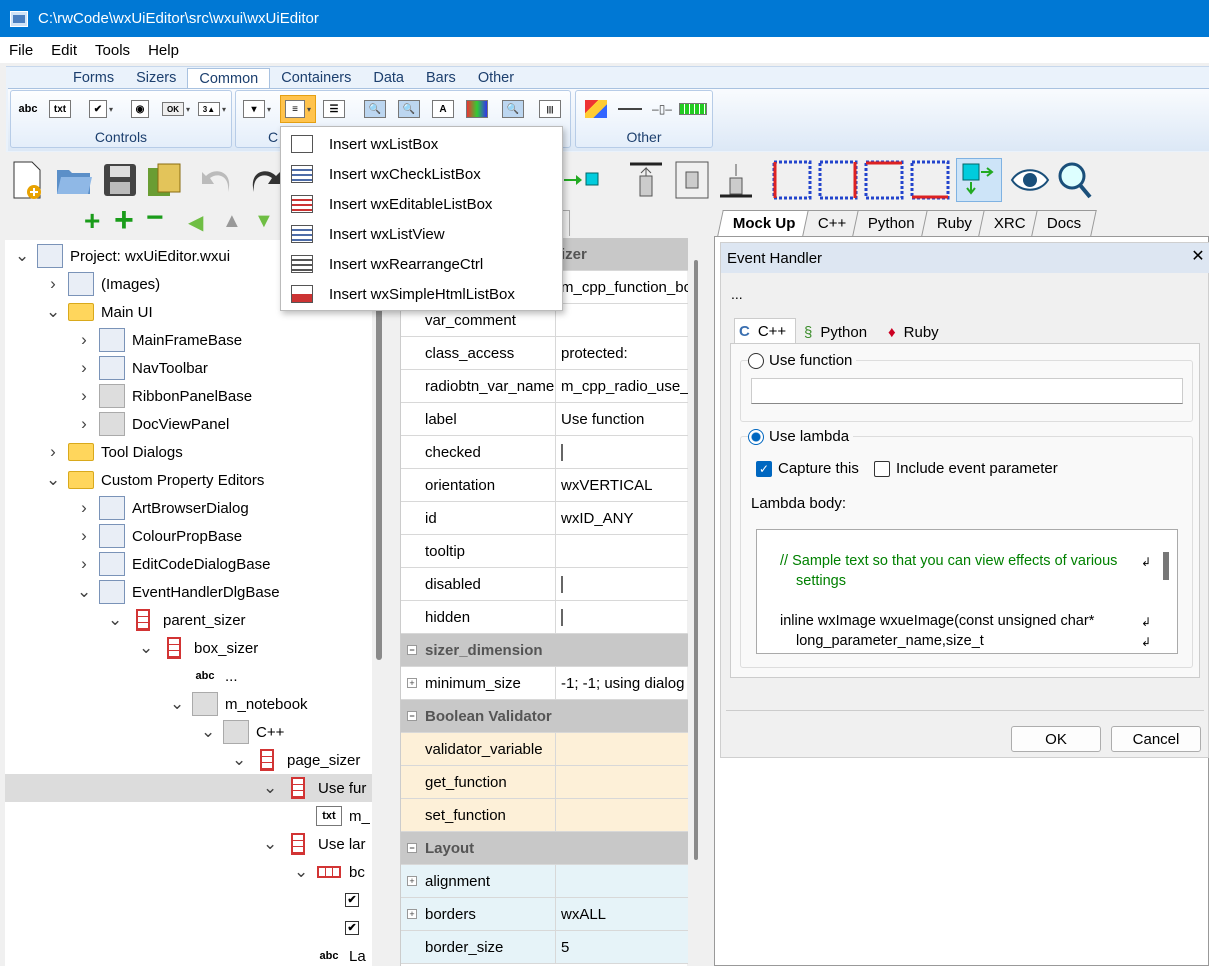  What do you see at coordinates (229, 78) in the screenshot?
I see `ribbon-tab-common: Common` at bounding box center [229, 78].